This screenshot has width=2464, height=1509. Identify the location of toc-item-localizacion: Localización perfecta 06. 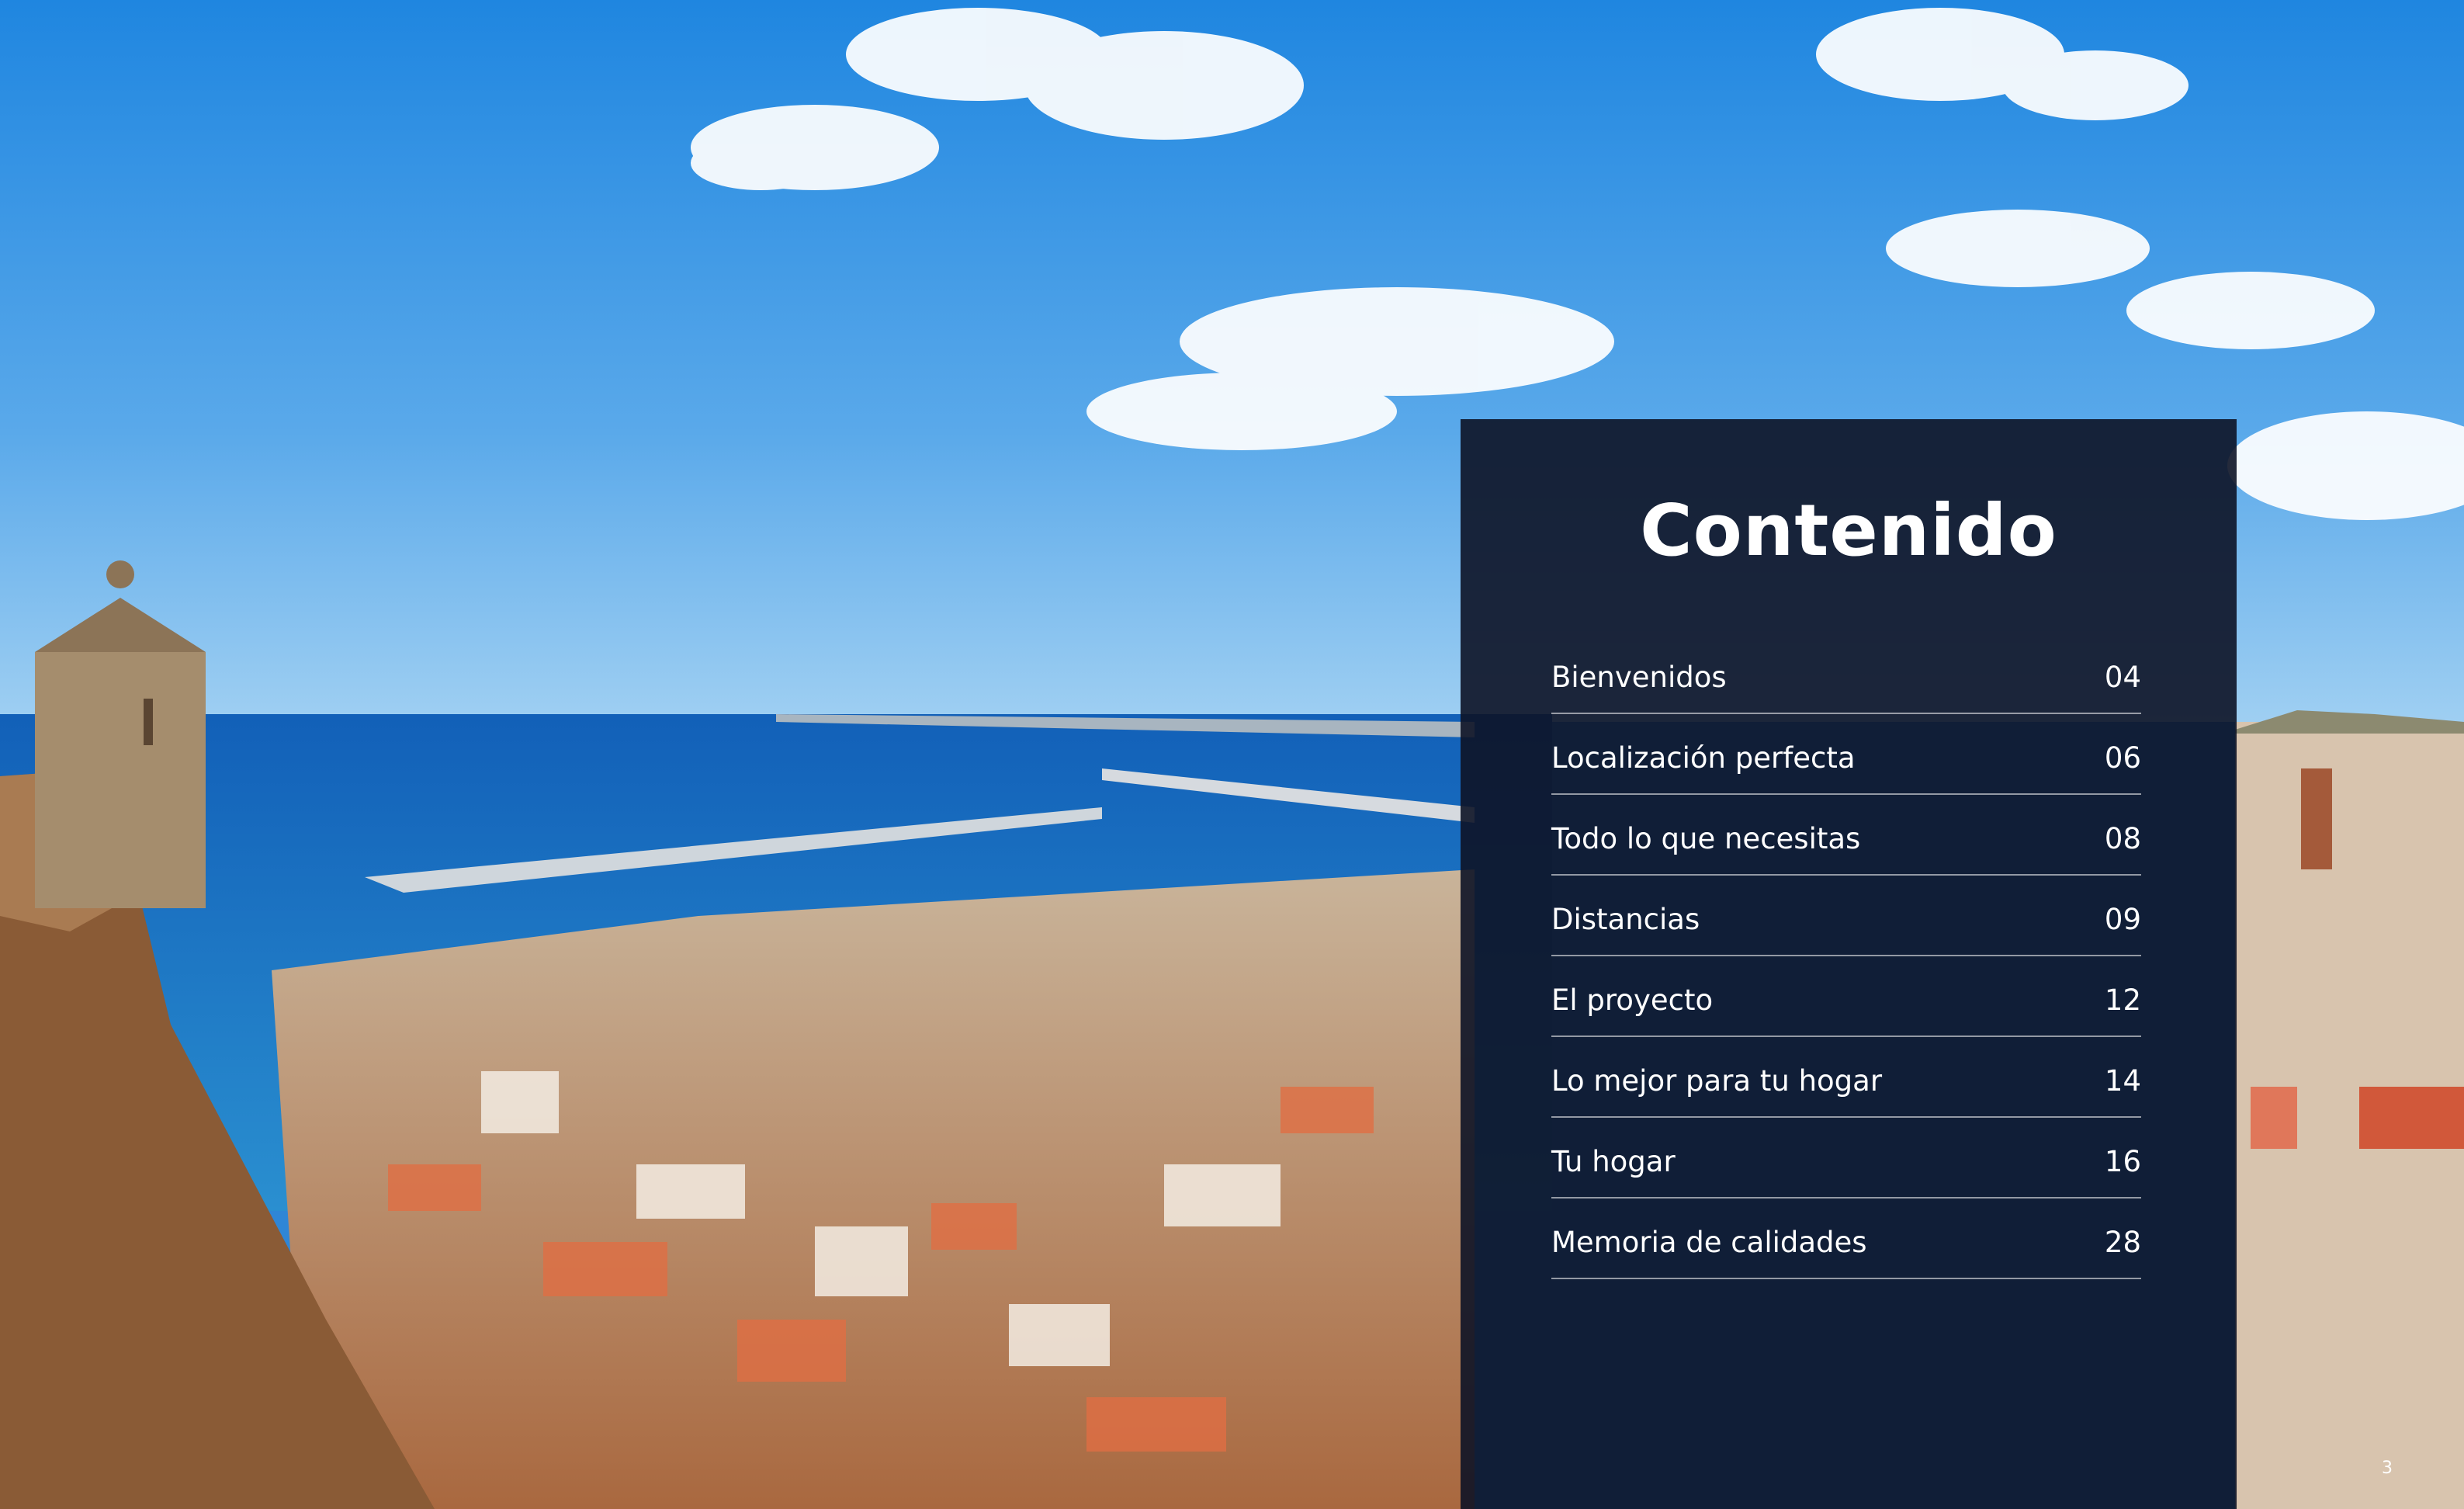
(1846, 754).